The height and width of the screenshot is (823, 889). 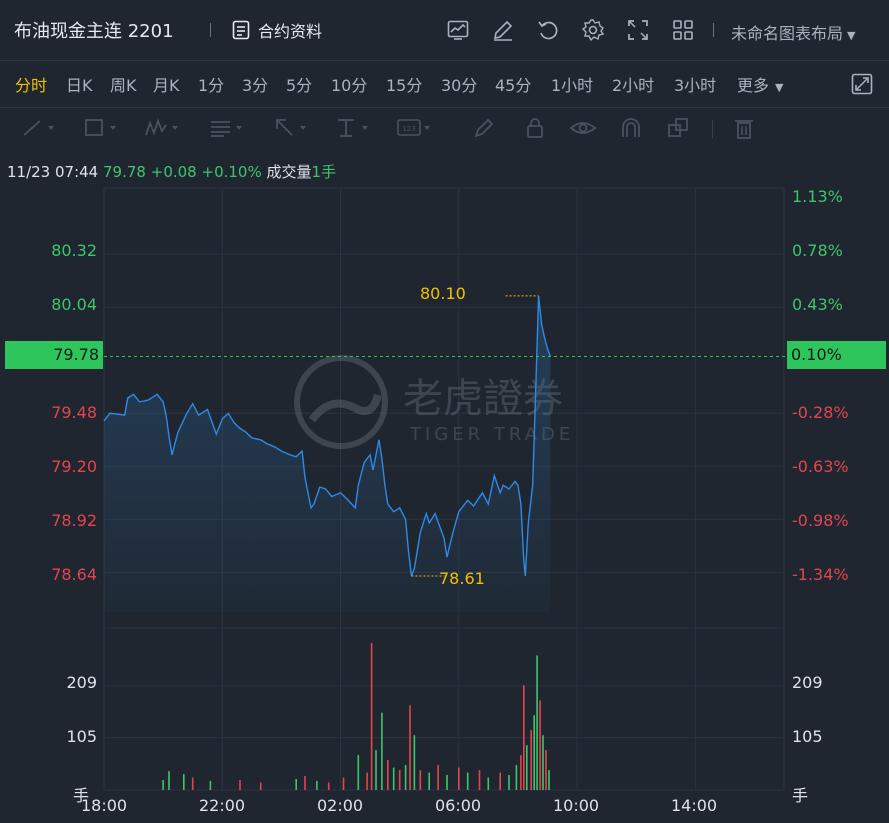 I want to click on price-axis-label: 78.64, so click(x=74, y=574).